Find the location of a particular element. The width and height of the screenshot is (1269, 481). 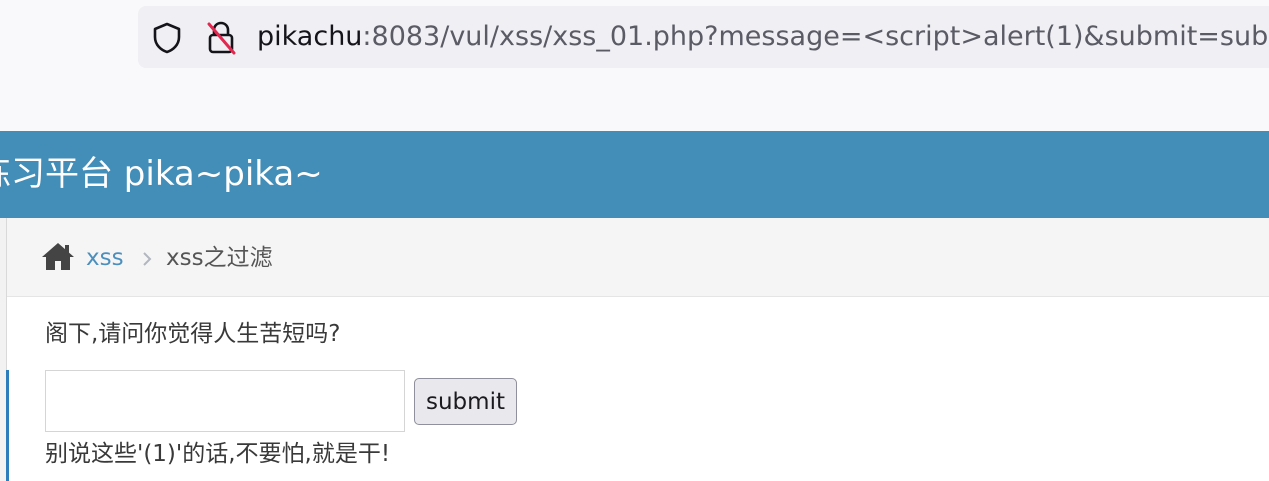

message-input is located at coordinates (225, 401).